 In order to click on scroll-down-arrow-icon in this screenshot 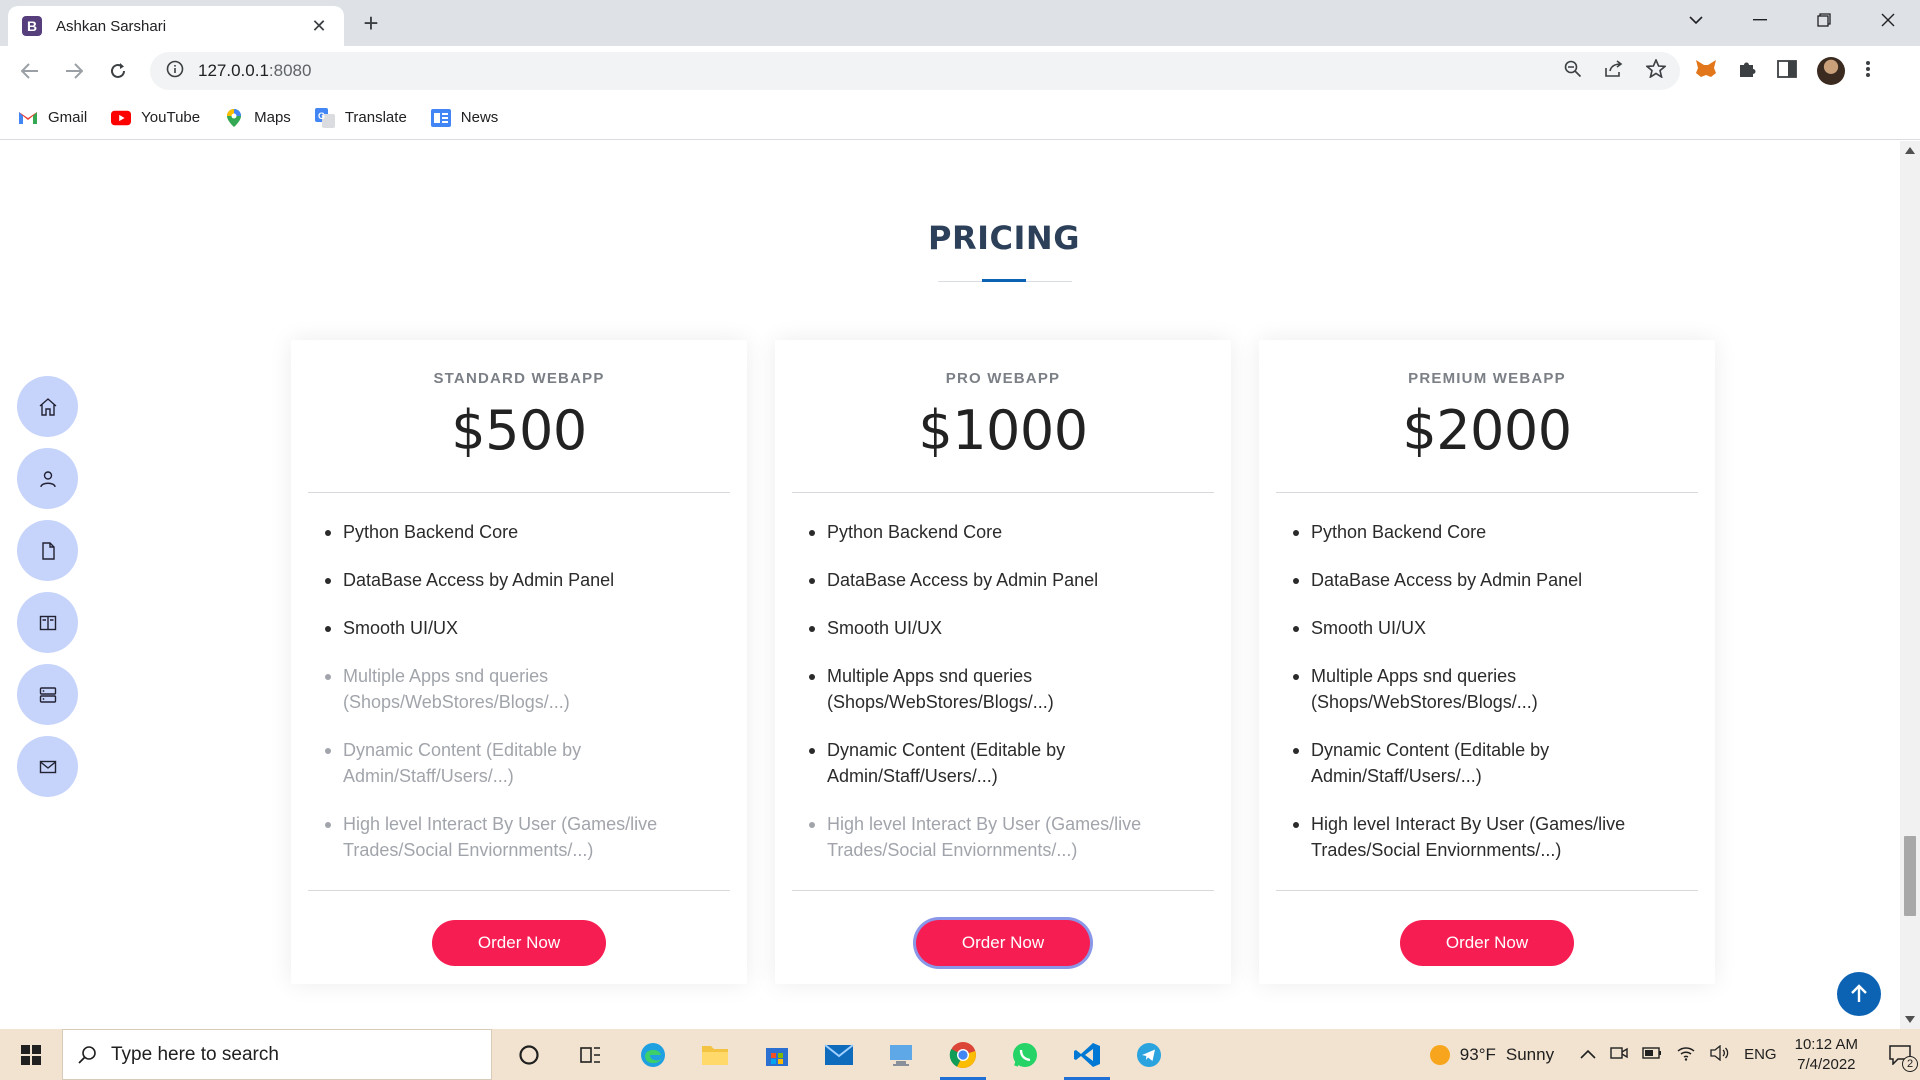, I will do `click(1910, 1019)`.